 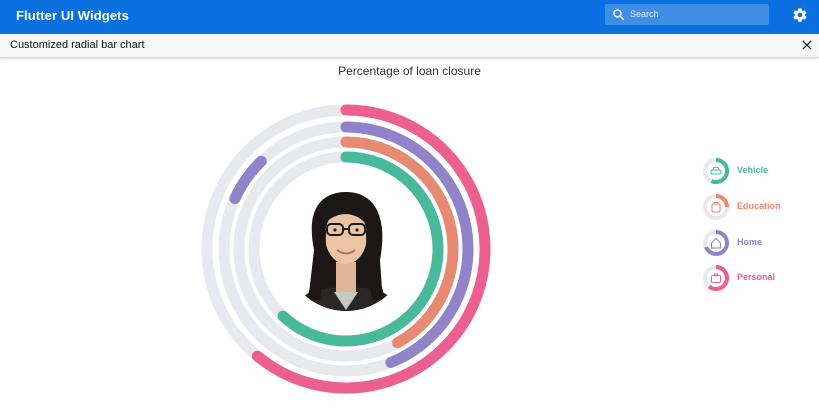 I want to click on legend-label-personal: Personal, so click(x=756, y=277).